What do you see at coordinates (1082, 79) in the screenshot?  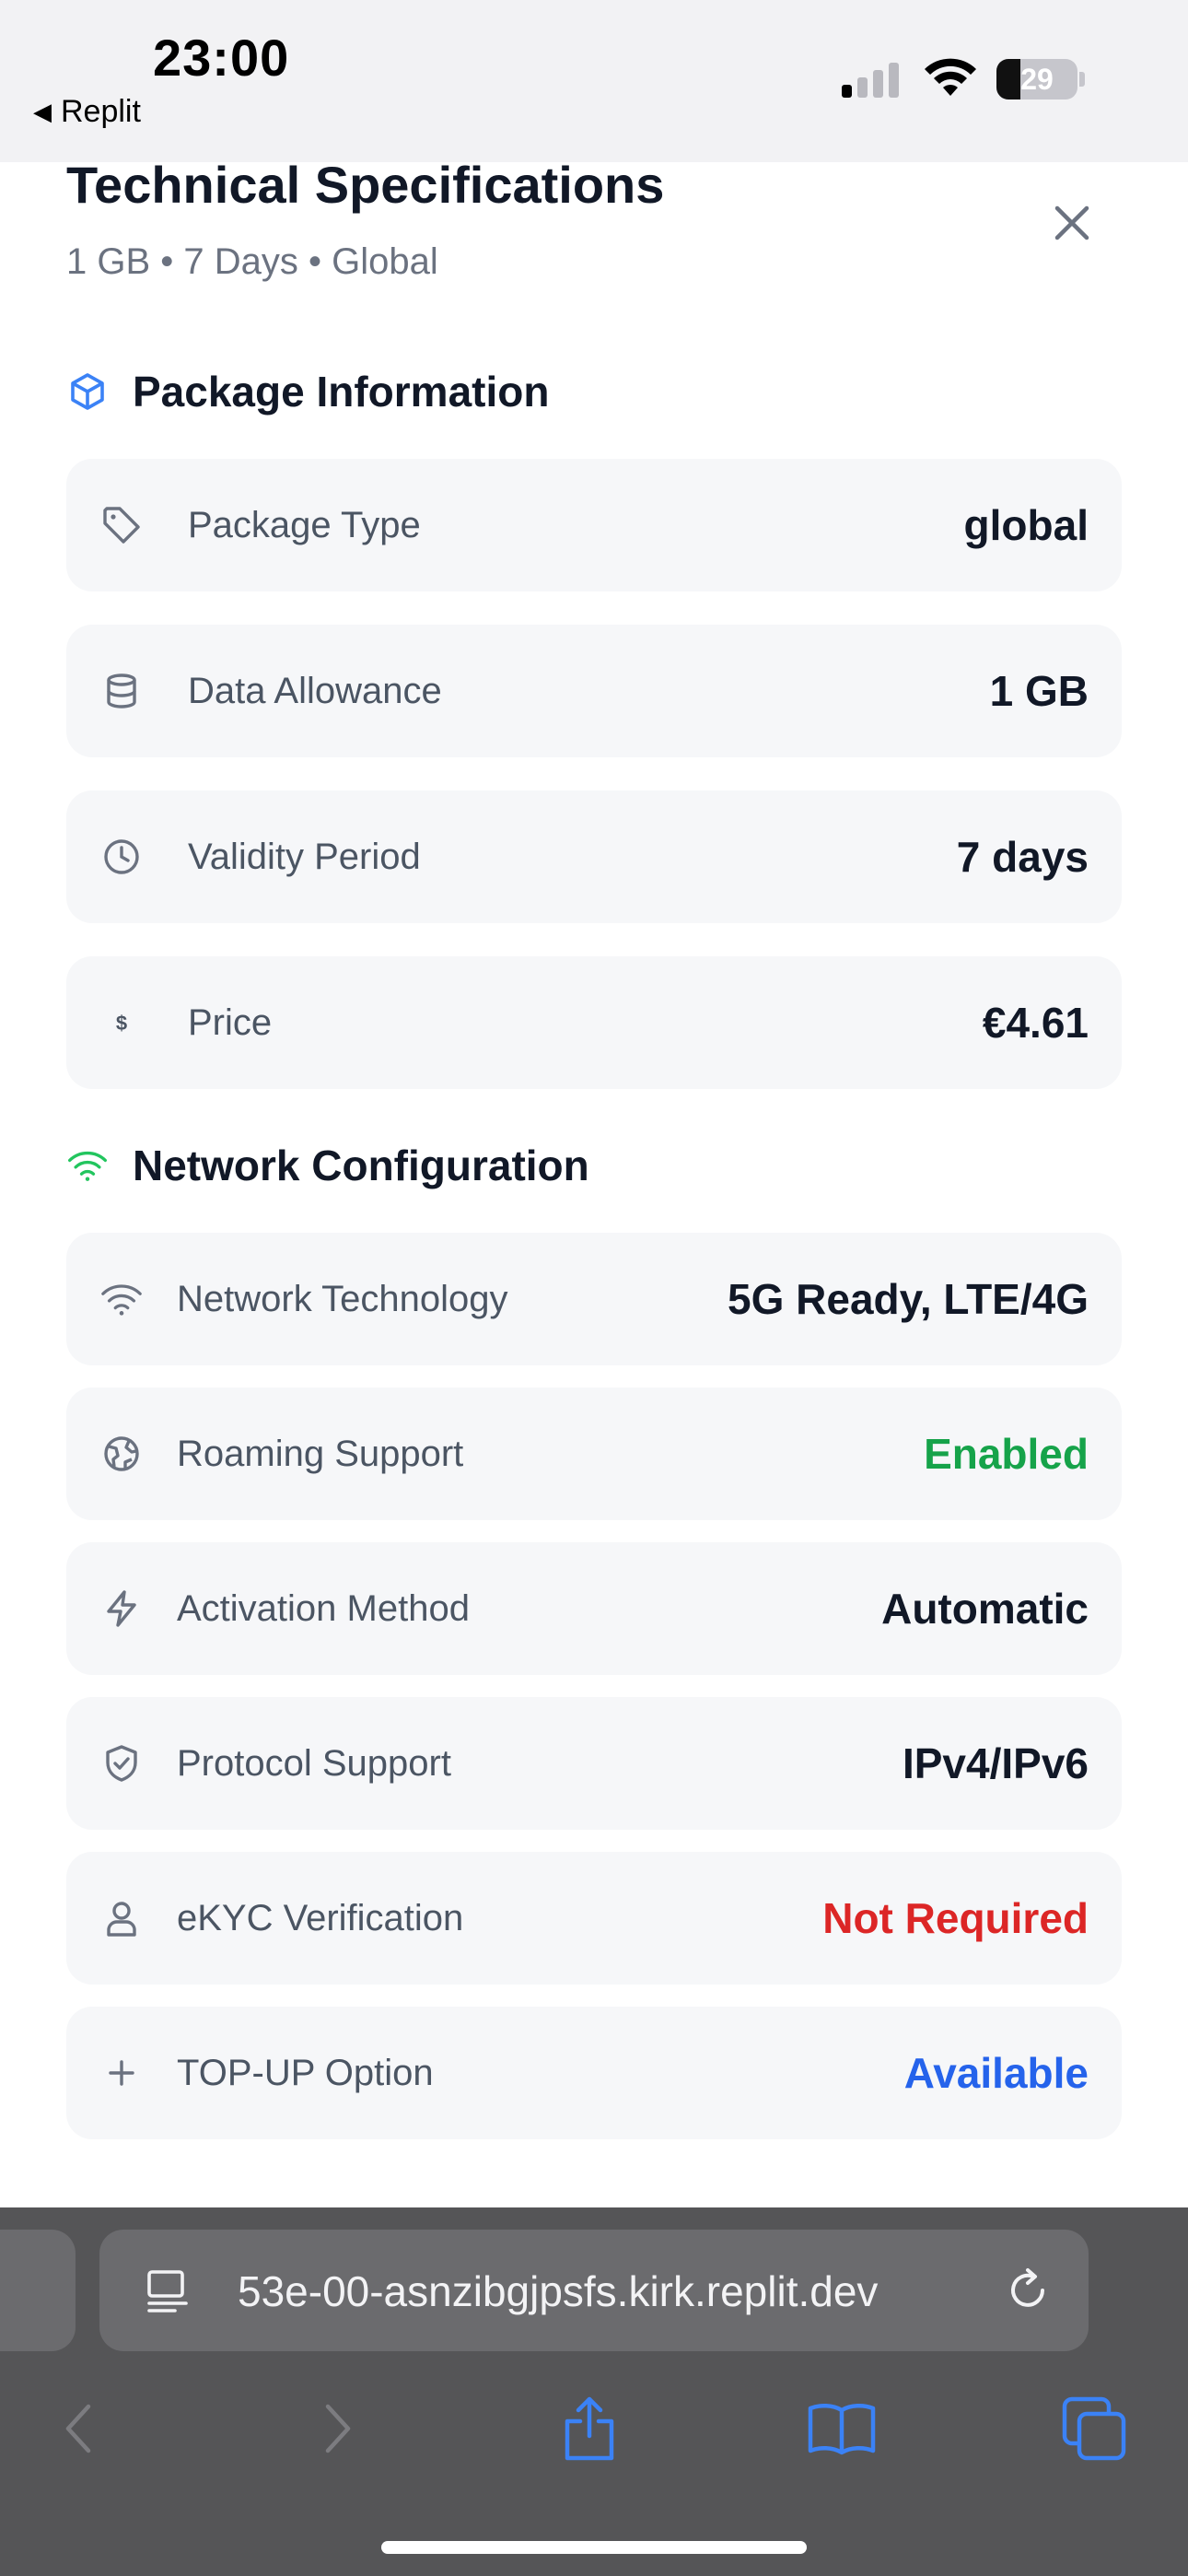 I see `battery-cap` at bounding box center [1082, 79].